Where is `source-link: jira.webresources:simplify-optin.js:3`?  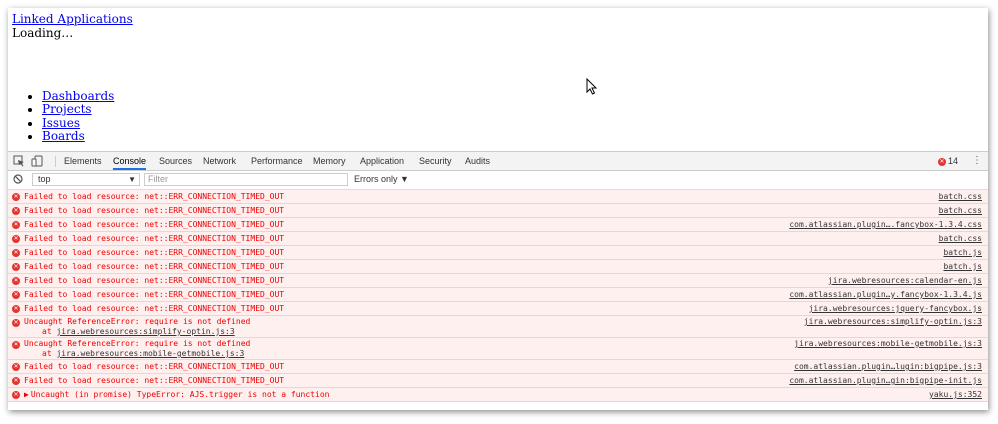
source-link: jira.webresources:simplify-optin.js:3 is located at coordinates (893, 322).